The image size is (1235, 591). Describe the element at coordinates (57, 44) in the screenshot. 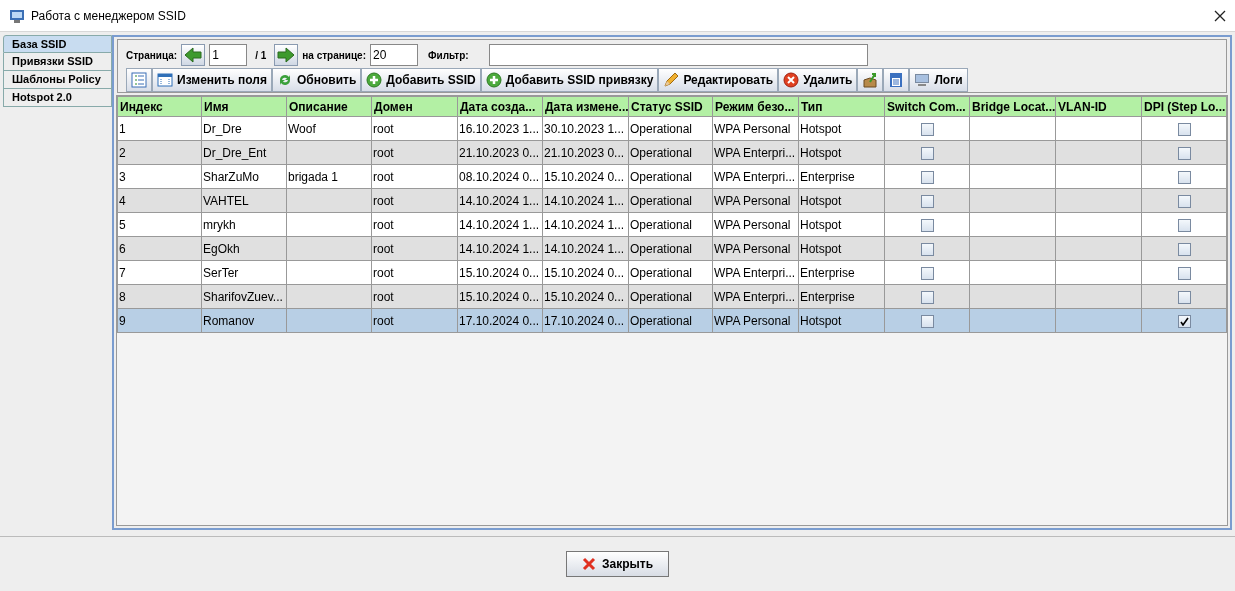

I see `sidebar-tab: База SSID` at that location.